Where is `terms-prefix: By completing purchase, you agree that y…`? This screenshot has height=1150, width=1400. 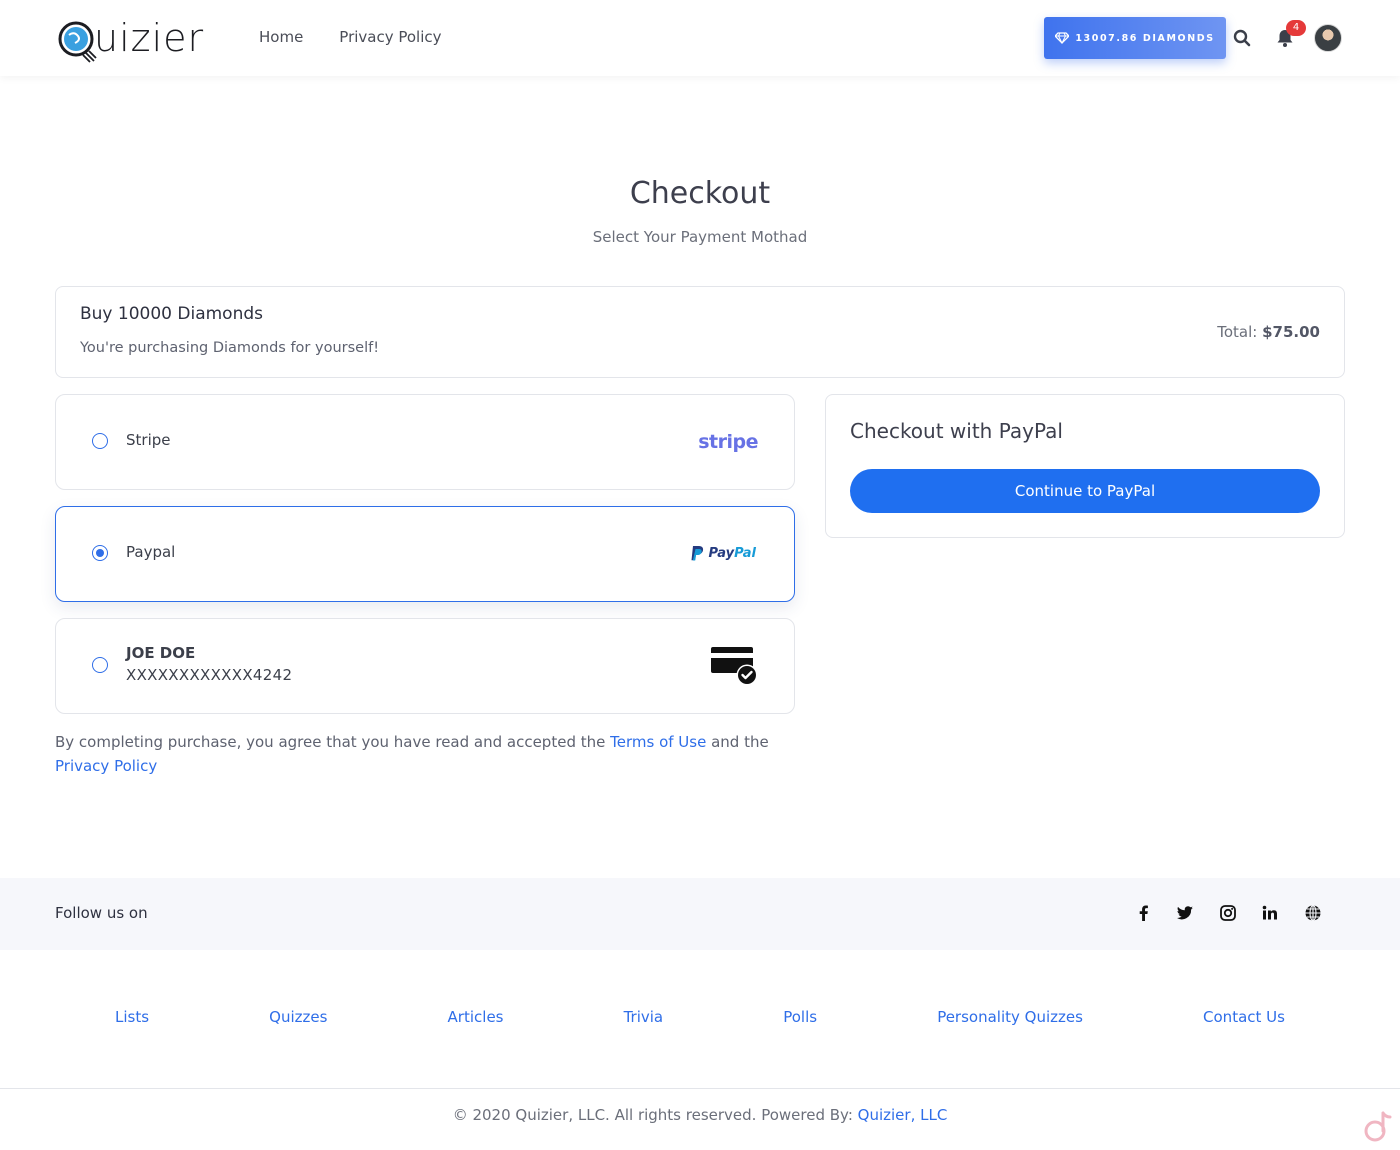
terms-prefix: By completing purchase, you agree that y… is located at coordinates (333, 742).